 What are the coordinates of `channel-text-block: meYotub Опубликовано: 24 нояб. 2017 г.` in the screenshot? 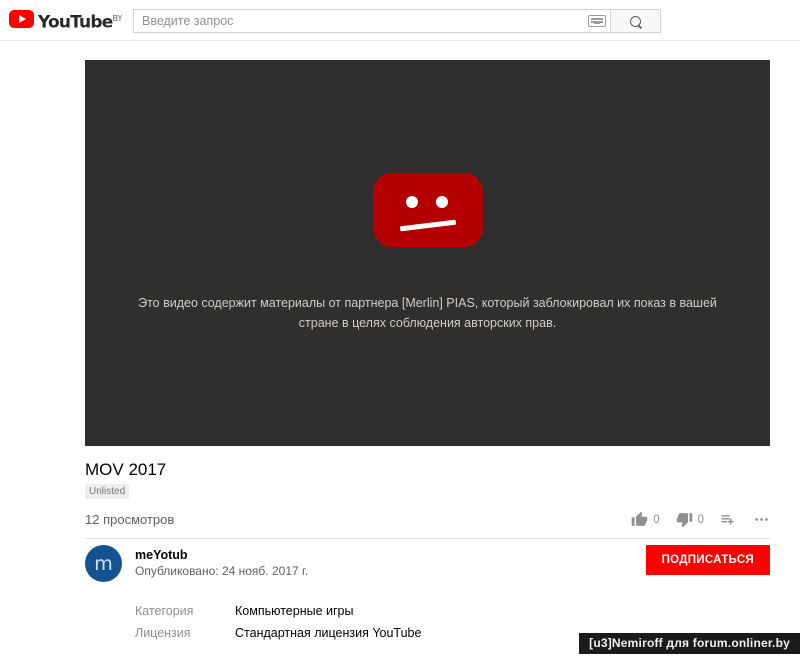 It's located at (221, 562).